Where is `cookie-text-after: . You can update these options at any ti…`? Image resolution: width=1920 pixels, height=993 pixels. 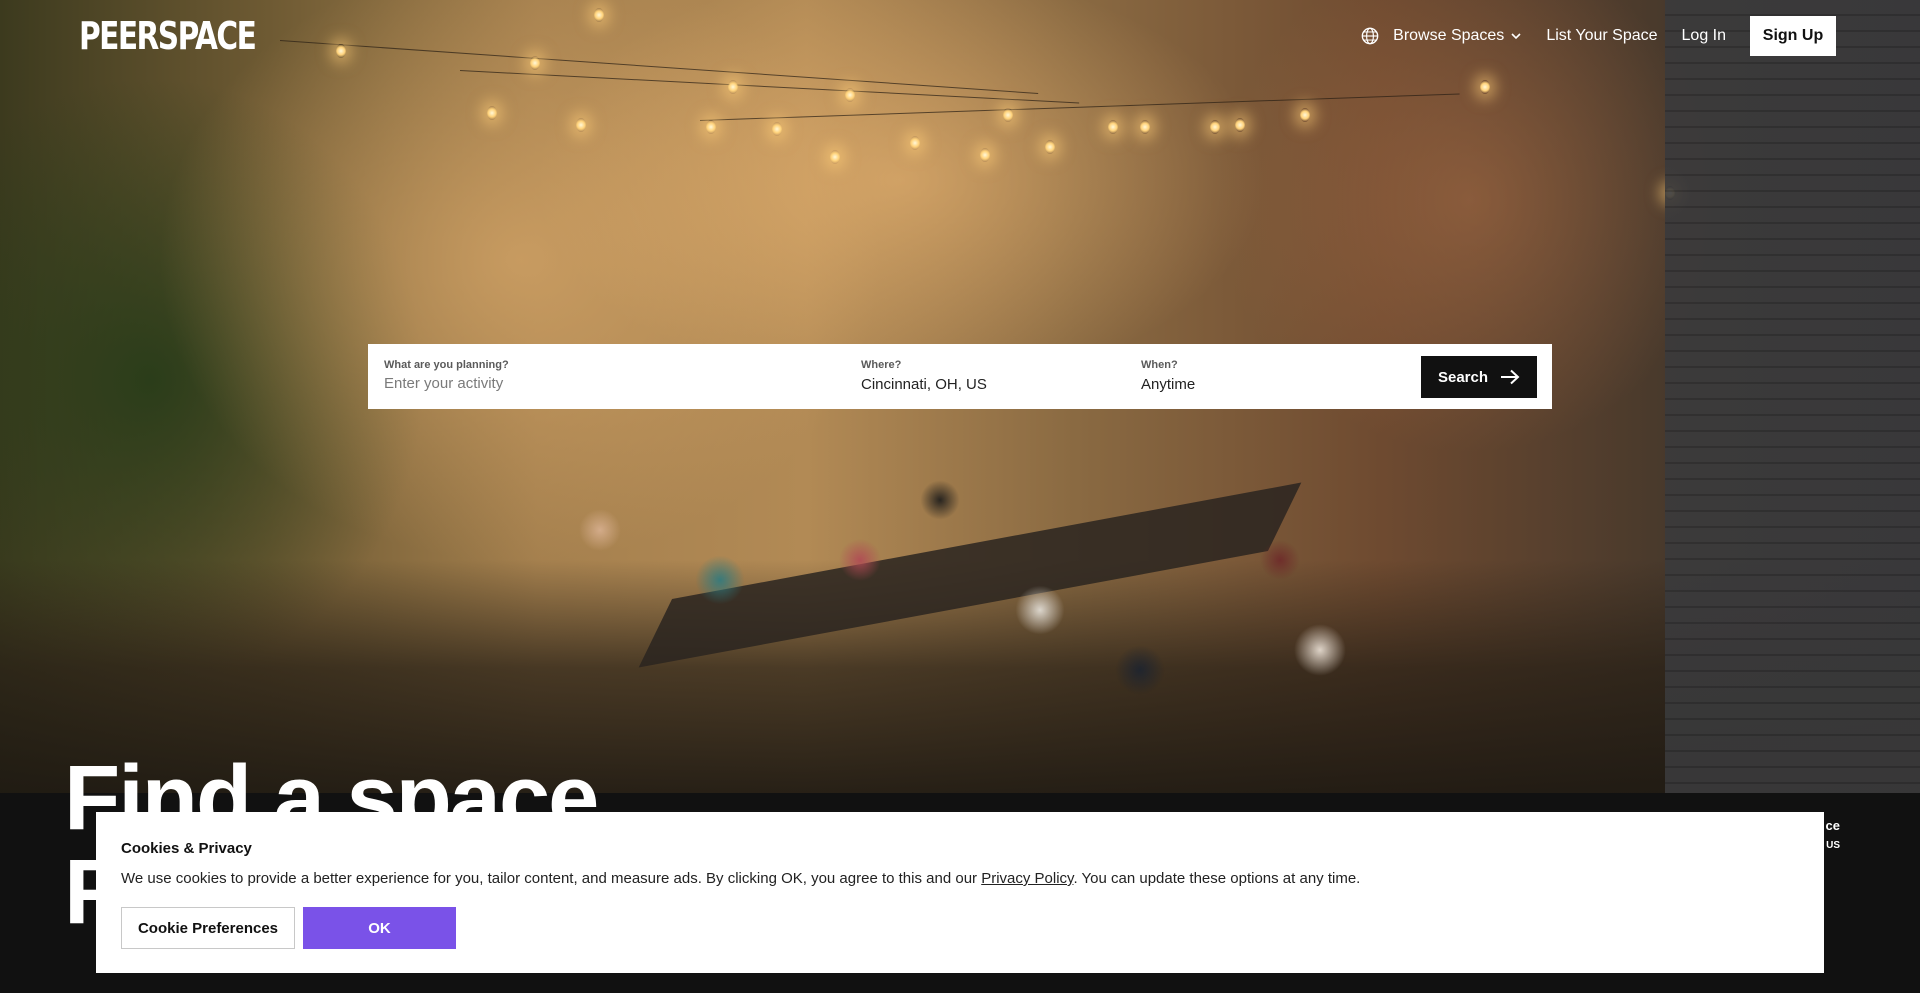
cookie-text-after: . You can update these options at any ti… is located at coordinates (1217, 878).